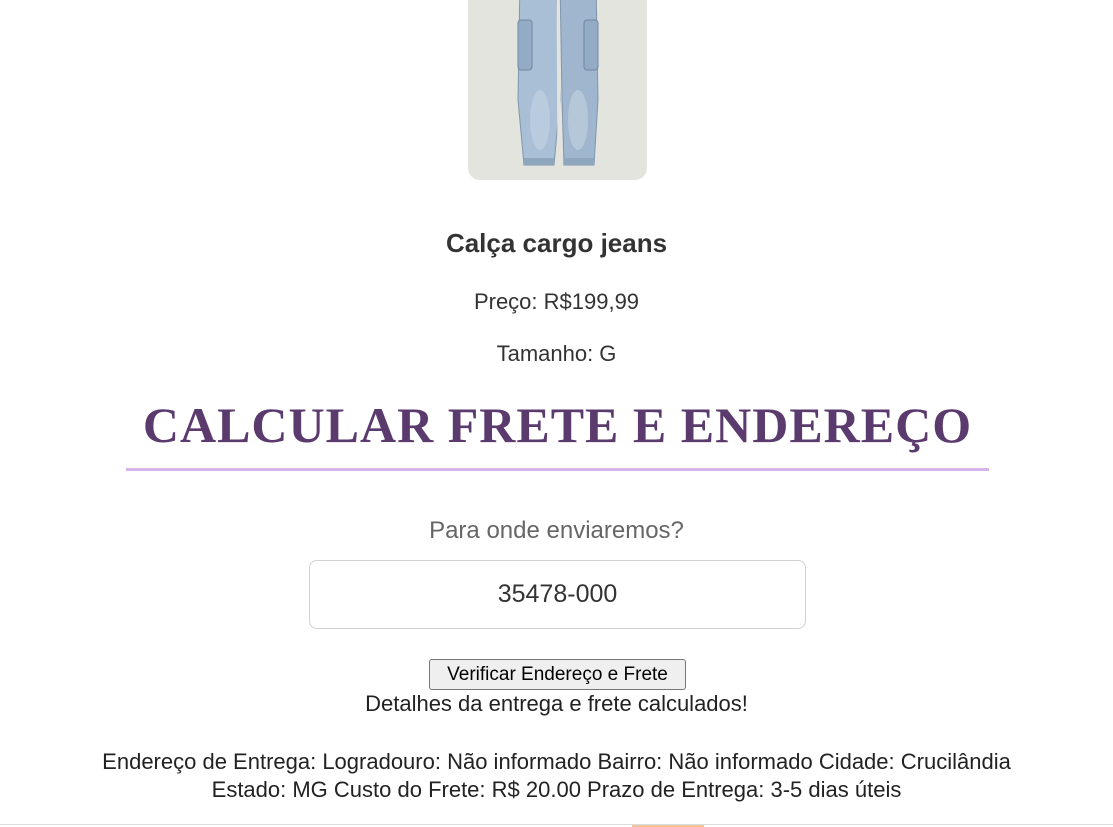 The width and height of the screenshot is (1113, 827). Describe the element at coordinates (558, 83) in the screenshot. I see `jeans-photo-icon` at that location.